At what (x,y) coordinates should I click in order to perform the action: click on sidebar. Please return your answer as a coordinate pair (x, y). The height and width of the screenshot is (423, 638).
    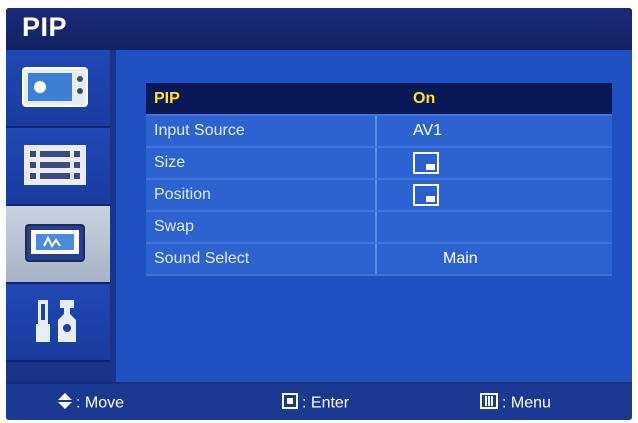
    Looking at the image, I should click on (61, 216).